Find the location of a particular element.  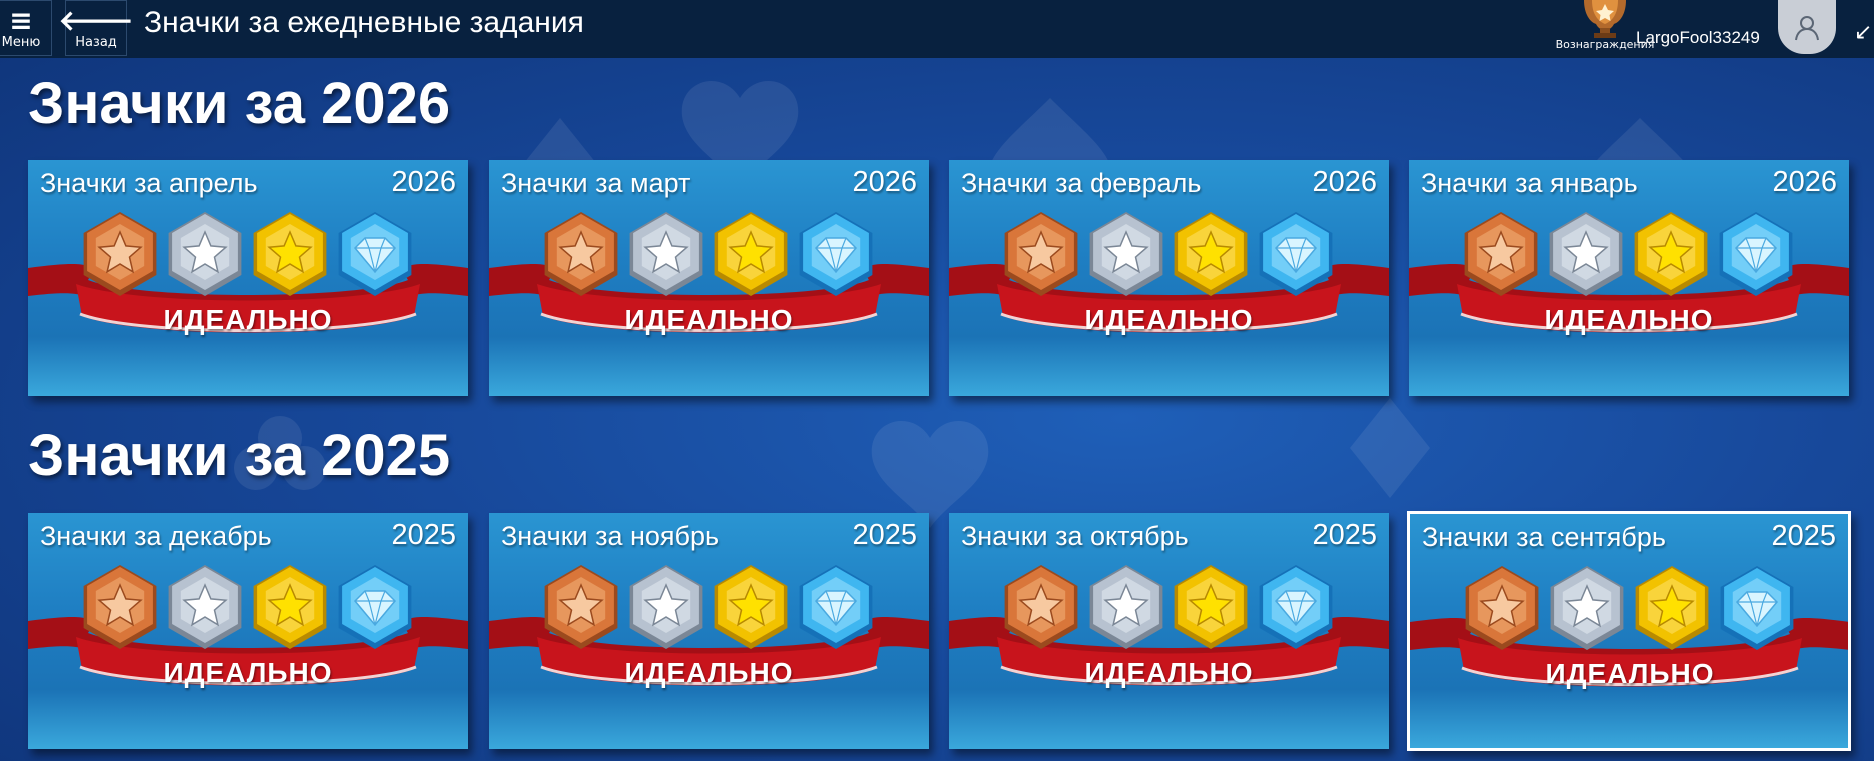

badge-card-february-2026: Значки за февраль 2026 ИДЕАЛЬНО is located at coordinates (1169, 278).